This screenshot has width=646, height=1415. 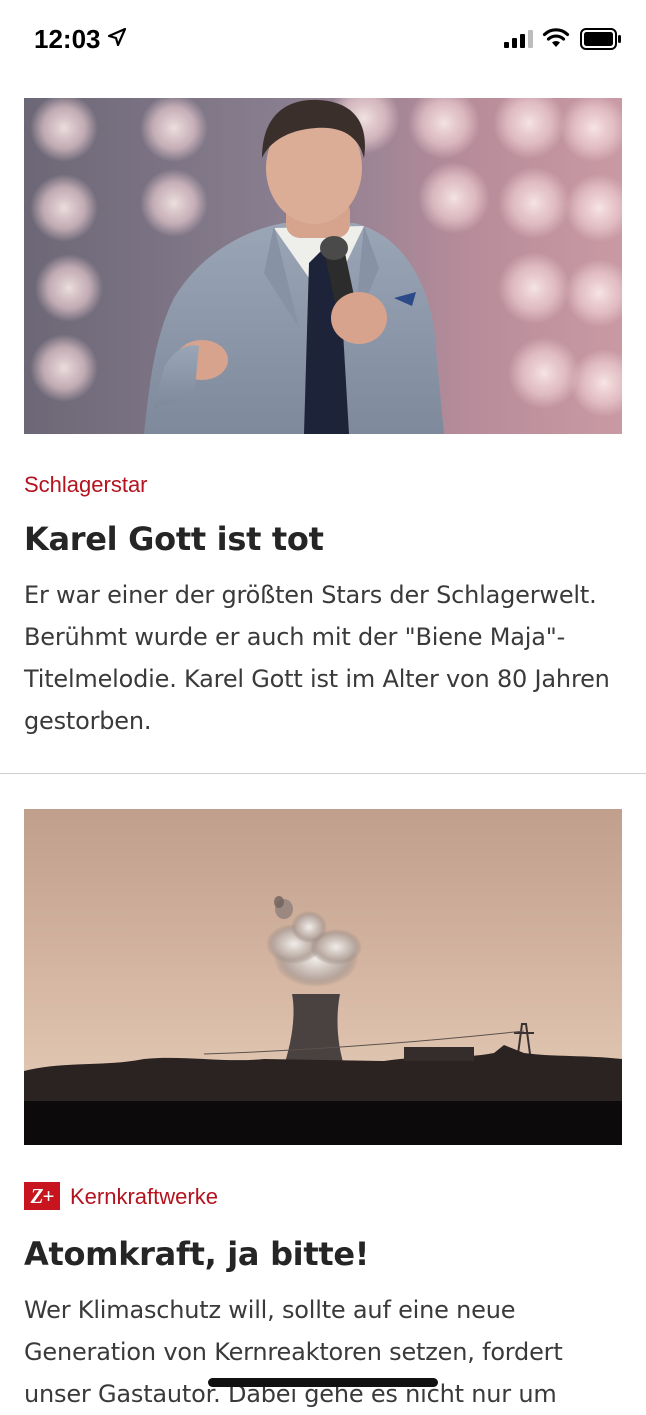 What do you see at coordinates (600, 39) in the screenshot?
I see `battery-icon` at bounding box center [600, 39].